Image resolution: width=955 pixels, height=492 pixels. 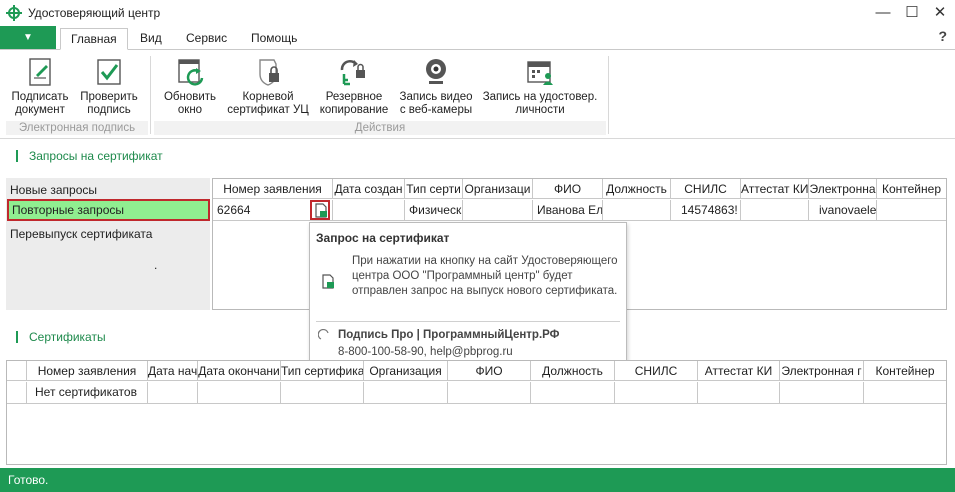 What do you see at coordinates (369, 210) in the screenshot?
I see `cell-date` at bounding box center [369, 210].